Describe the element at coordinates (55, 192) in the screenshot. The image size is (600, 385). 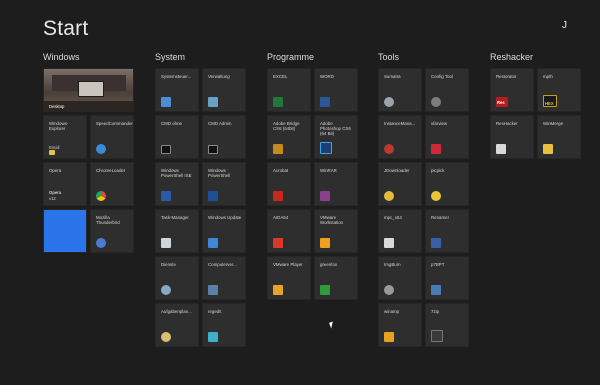
I see `tile-badge: Opera` at that location.